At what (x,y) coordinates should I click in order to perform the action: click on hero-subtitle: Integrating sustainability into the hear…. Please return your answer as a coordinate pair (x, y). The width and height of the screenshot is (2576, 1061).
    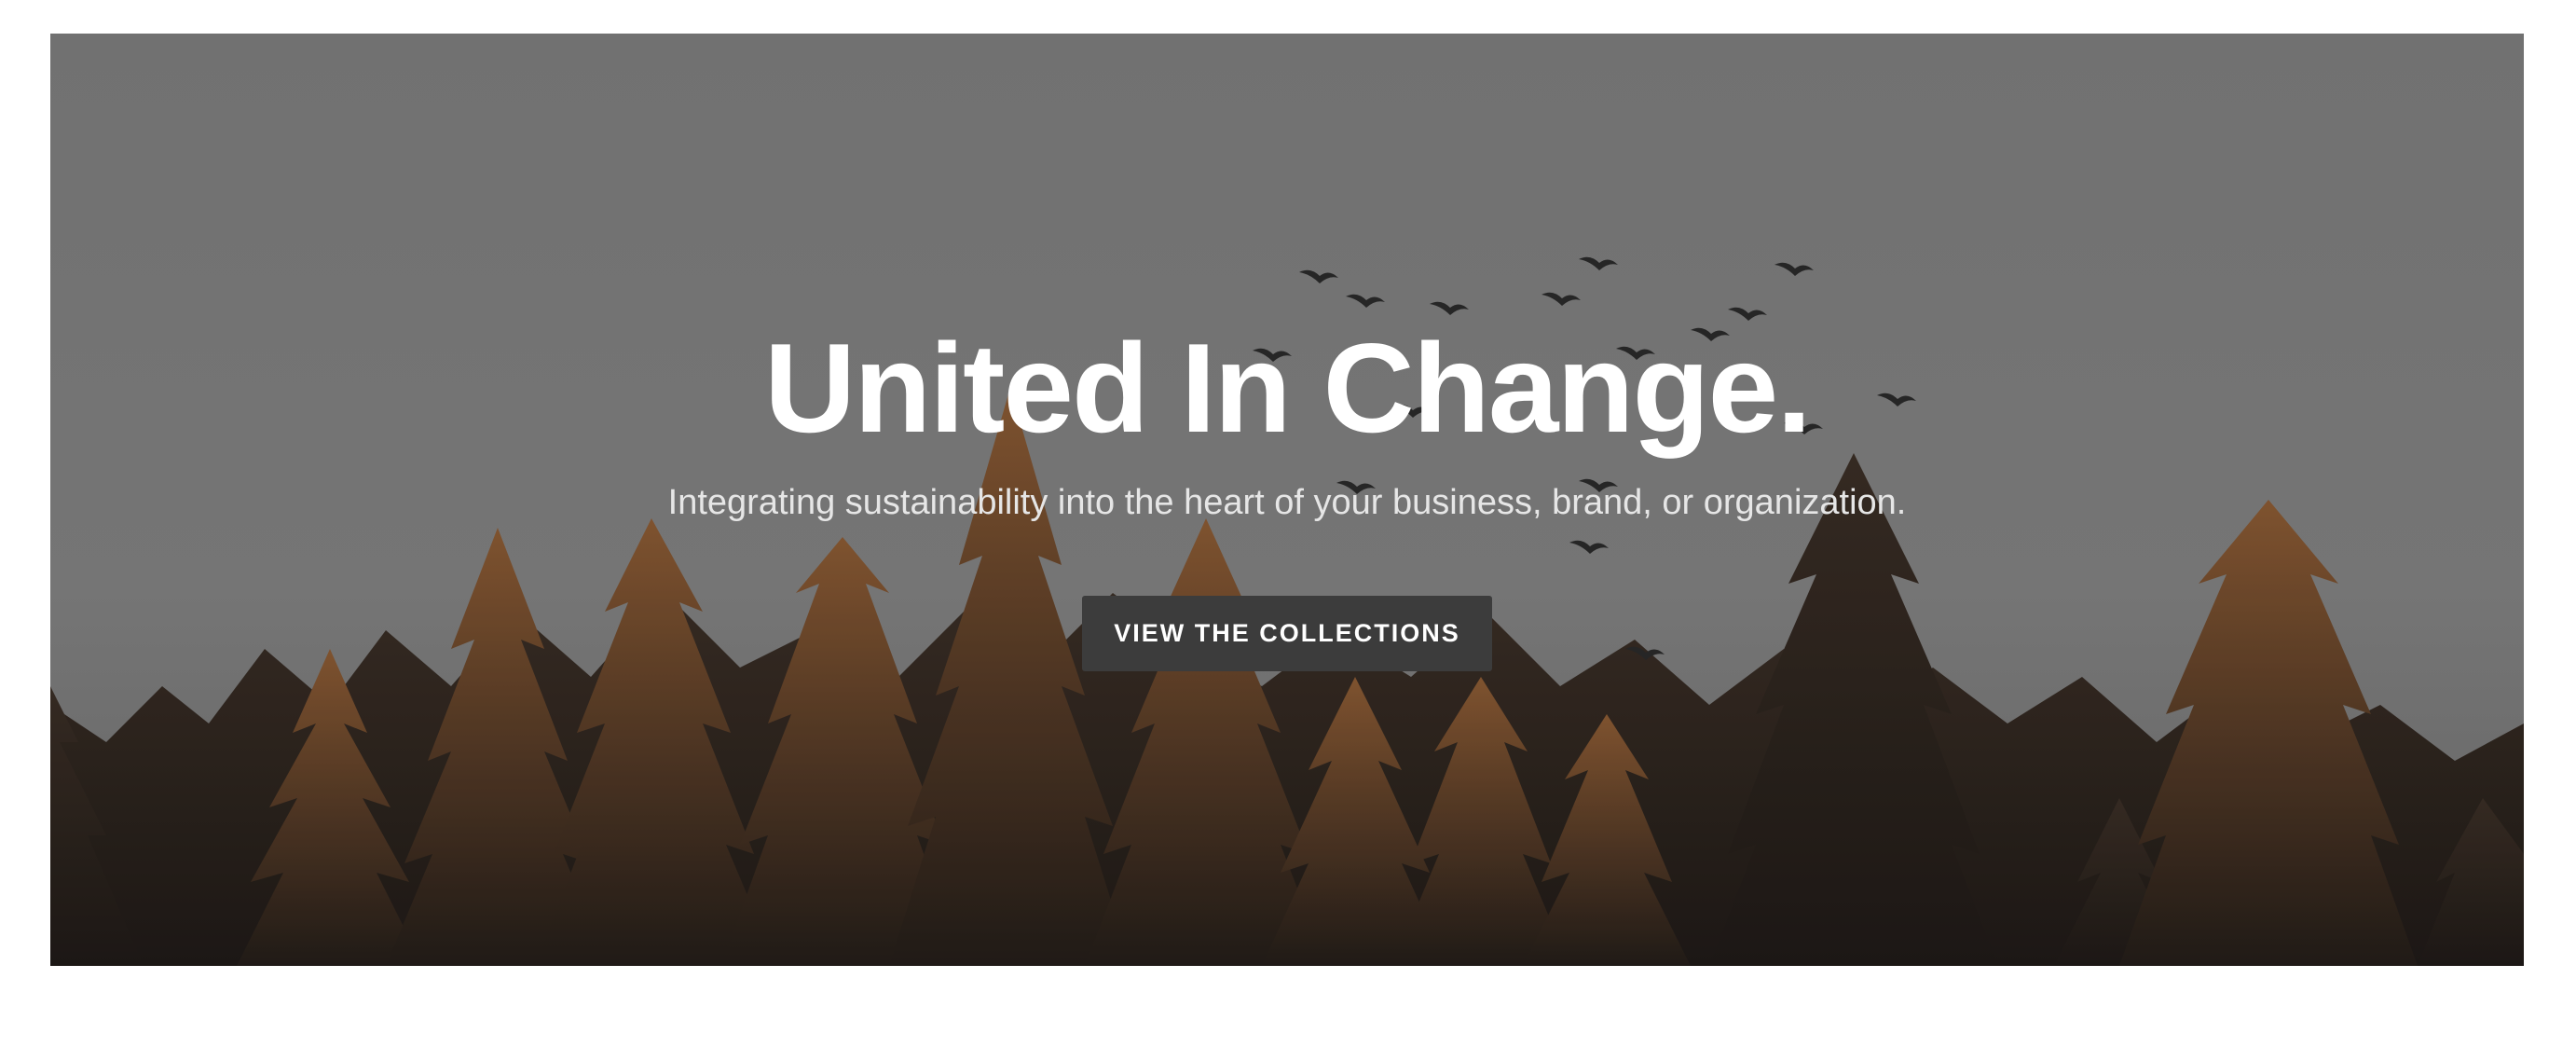
    Looking at the image, I should click on (1287, 503).